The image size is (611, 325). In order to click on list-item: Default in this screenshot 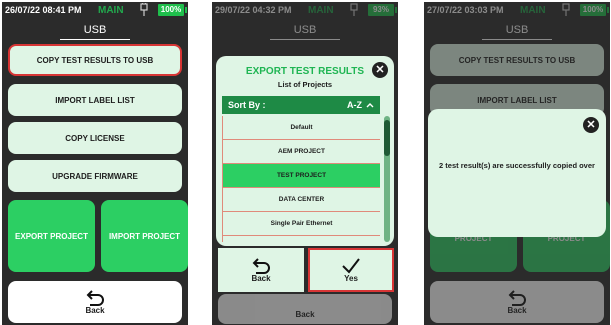, I will do `click(301, 128)`.